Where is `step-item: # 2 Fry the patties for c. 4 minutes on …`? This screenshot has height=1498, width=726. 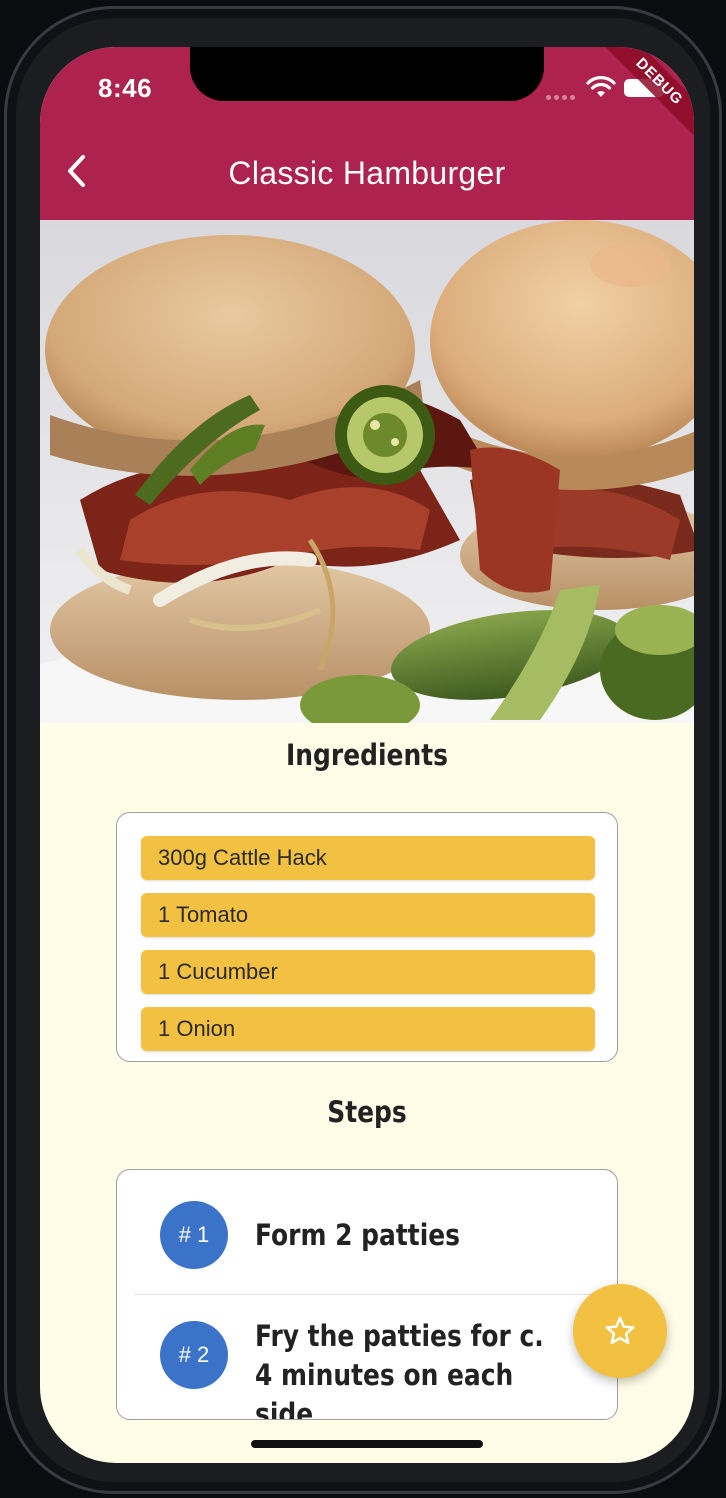 step-item: # 2 Fry the patties for c. 4 minutes on … is located at coordinates (367, 1357).